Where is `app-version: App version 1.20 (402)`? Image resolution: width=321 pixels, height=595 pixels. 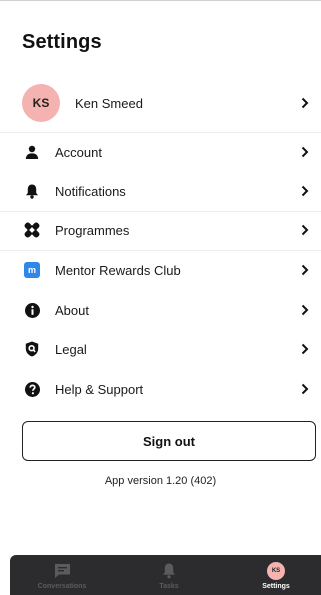 app-version: App version 1.20 (402) is located at coordinates (160, 481).